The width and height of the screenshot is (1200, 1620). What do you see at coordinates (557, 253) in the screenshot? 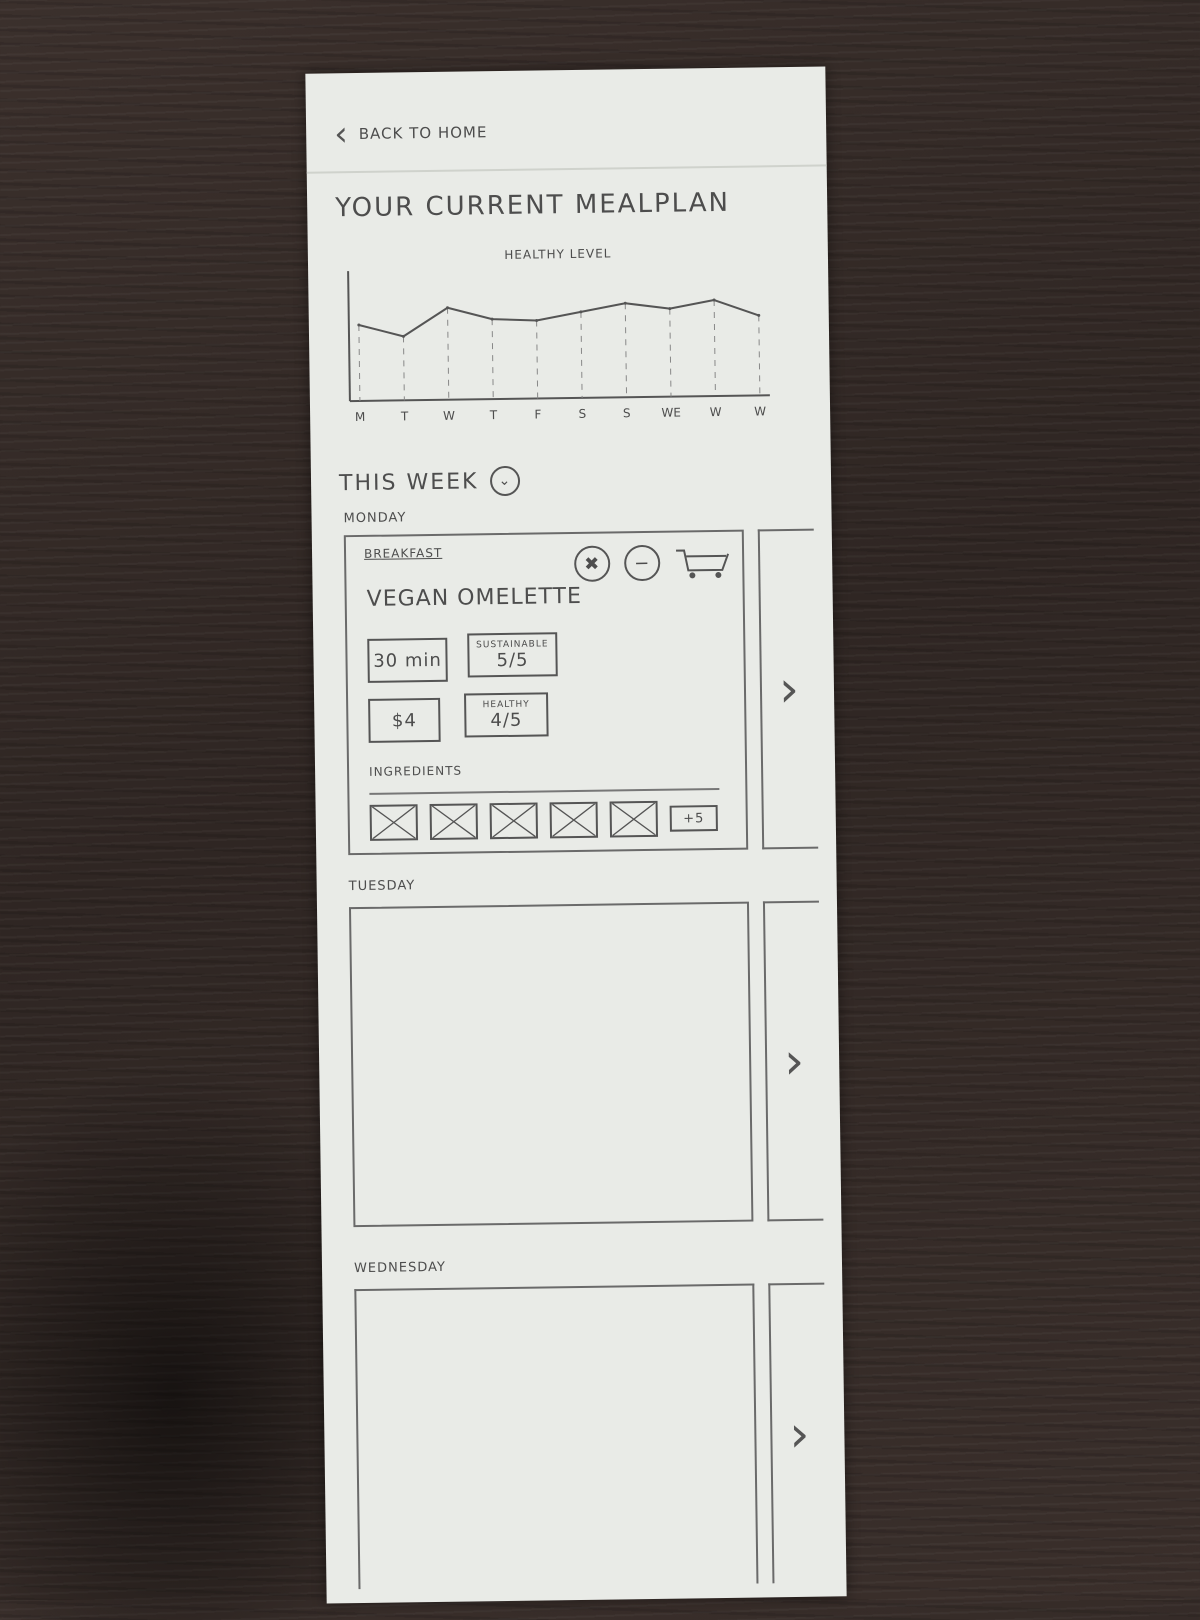
I see `chart-title: HEALTHY LEVEL` at bounding box center [557, 253].